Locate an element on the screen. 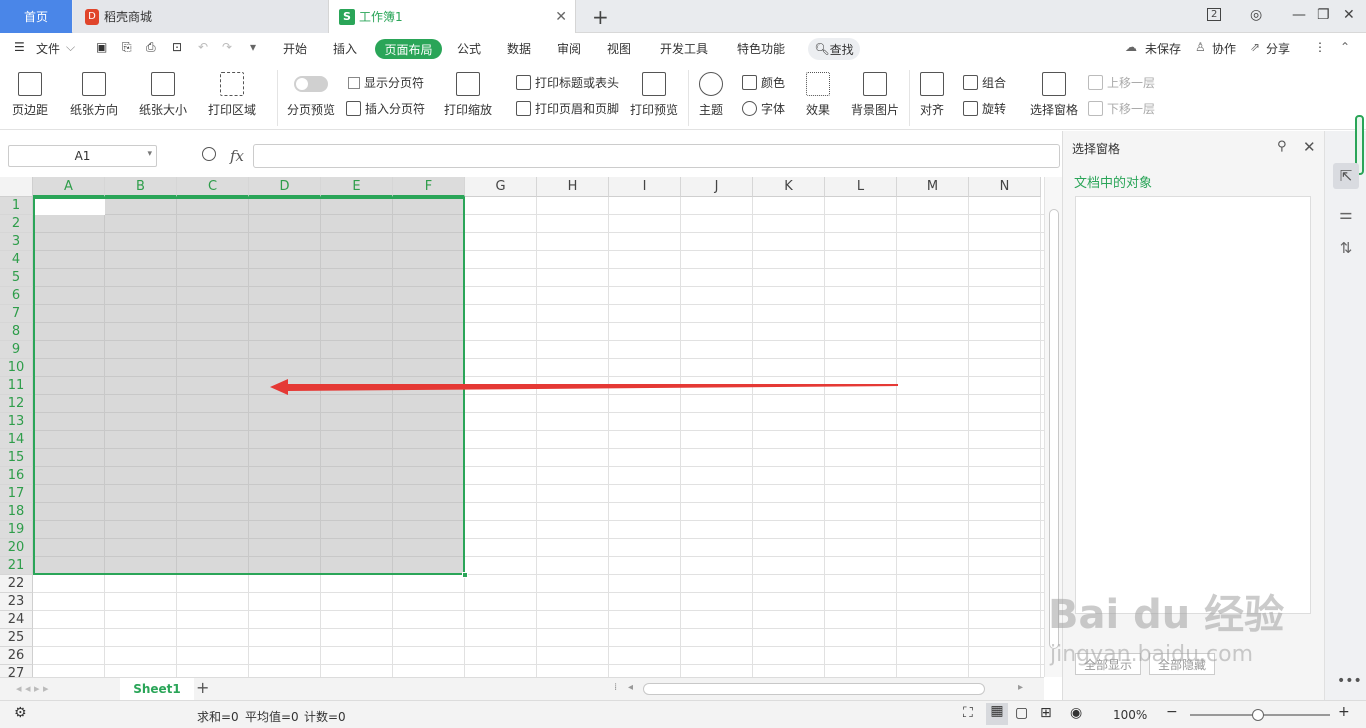  sheet-nav-icon: ◂ ◂ ▸ ▸ is located at coordinates (32, 688).